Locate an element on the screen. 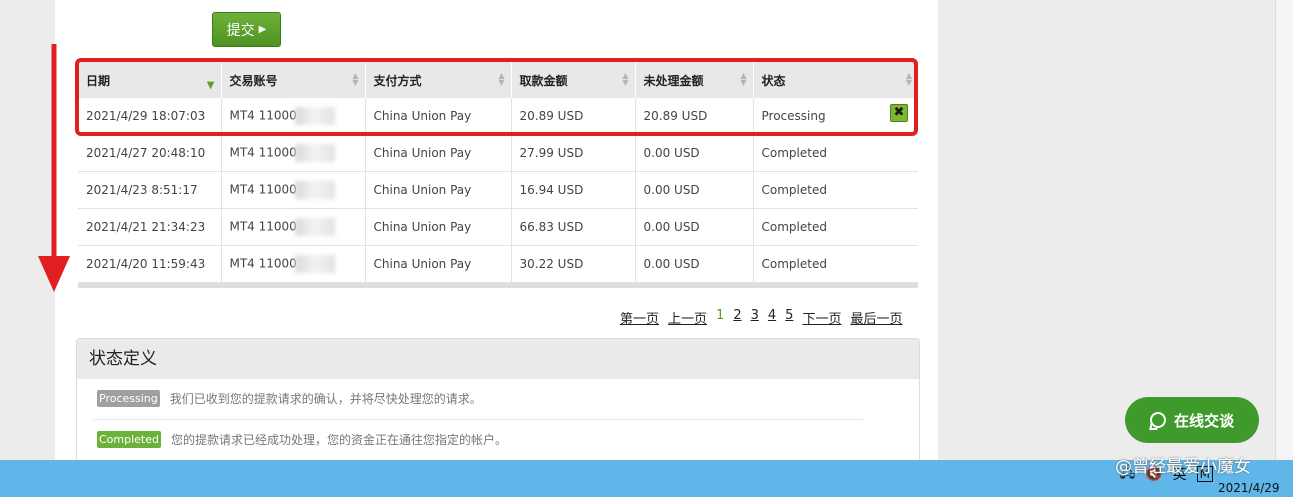  col-header-amount: 取款金额 ▲ ▼ is located at coordinates (573, 80).